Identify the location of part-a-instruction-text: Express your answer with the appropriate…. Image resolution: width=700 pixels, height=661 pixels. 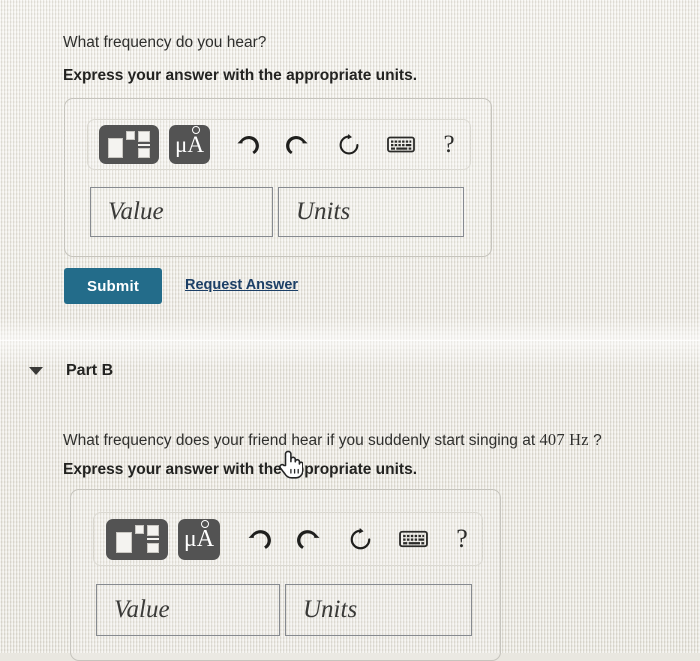
(240, 75).